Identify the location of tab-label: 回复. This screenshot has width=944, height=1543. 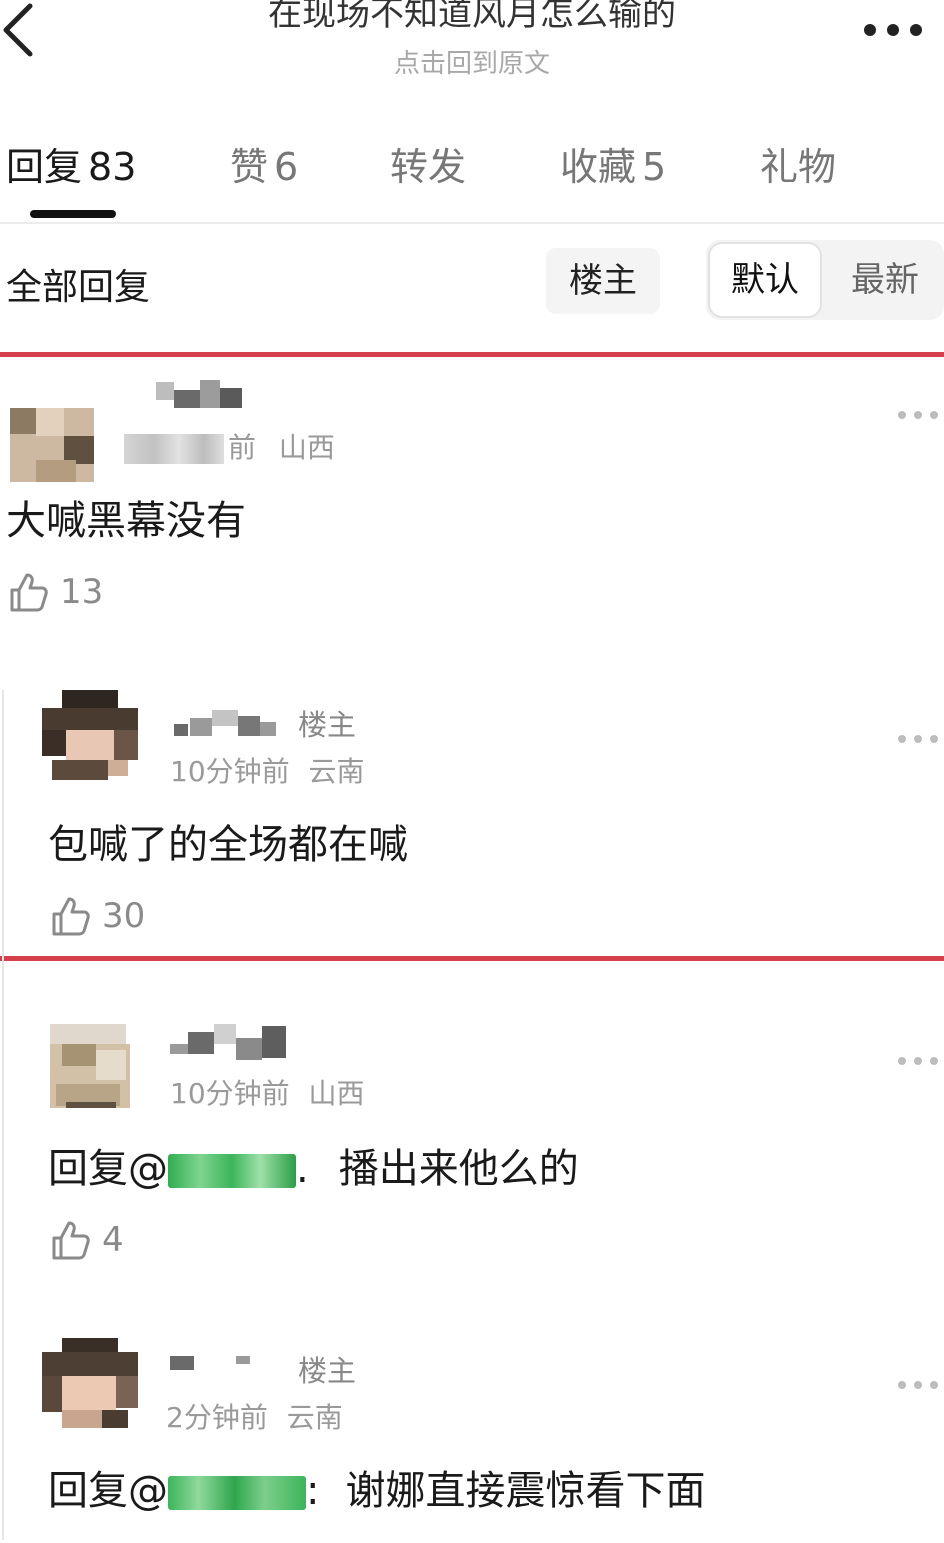
(44, 167).